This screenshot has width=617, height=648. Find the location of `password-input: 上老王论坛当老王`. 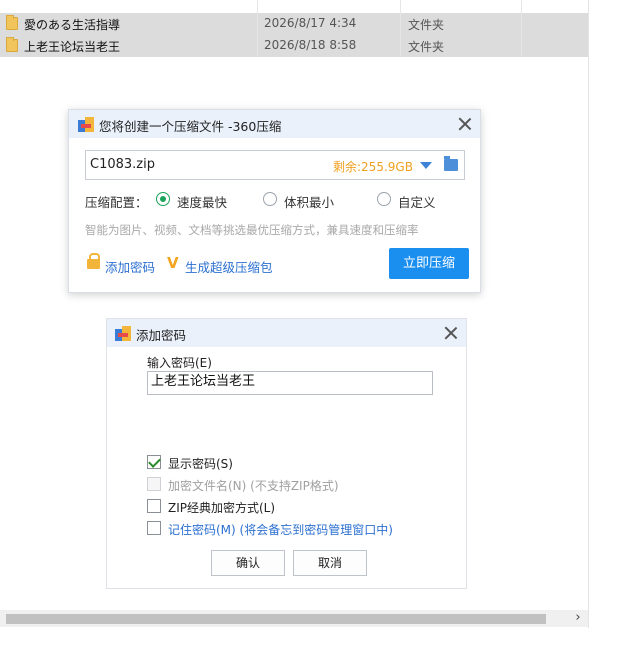

password-input: 上老王论坛当老王 is located at coordinates (290, 383).